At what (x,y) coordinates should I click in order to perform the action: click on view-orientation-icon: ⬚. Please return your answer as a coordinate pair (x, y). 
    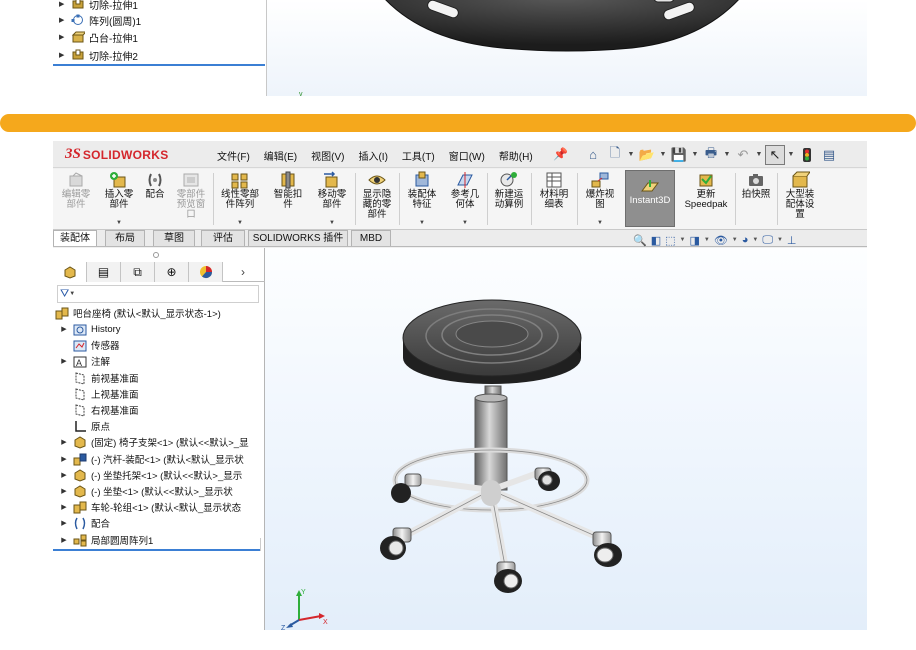
    Looking at the image, I should click on (670, 240).